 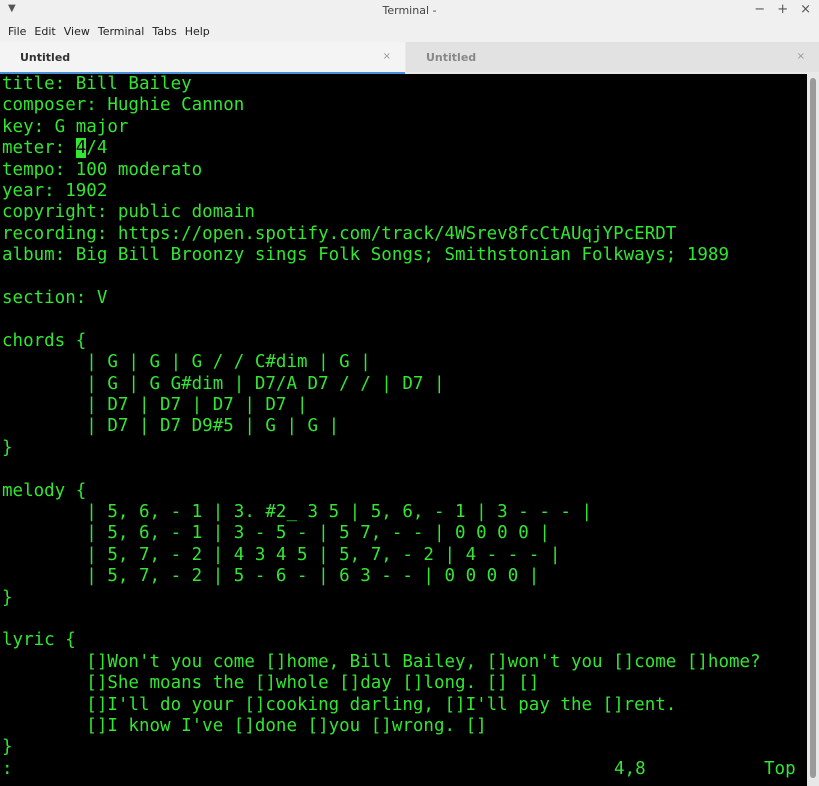 I want to click on window-titlebar: ▼ Terminal - − + ×, so click(x=409, y=11).